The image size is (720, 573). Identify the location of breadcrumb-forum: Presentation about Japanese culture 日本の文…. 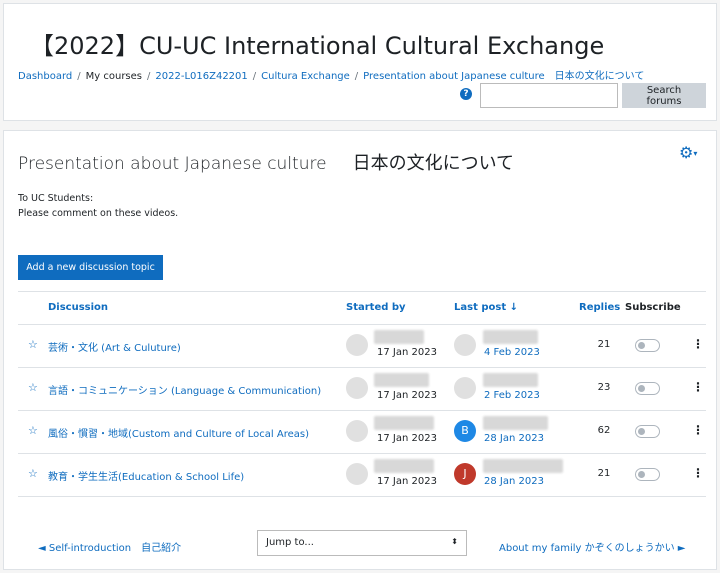
(503, 76).